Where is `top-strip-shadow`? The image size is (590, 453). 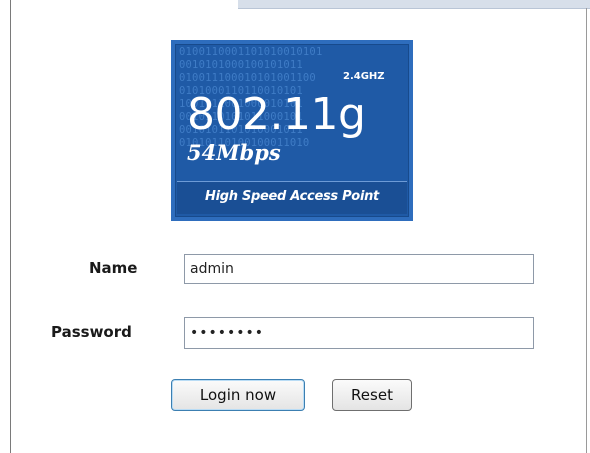
top-strip-shadow is located at coordinates (414, 8).